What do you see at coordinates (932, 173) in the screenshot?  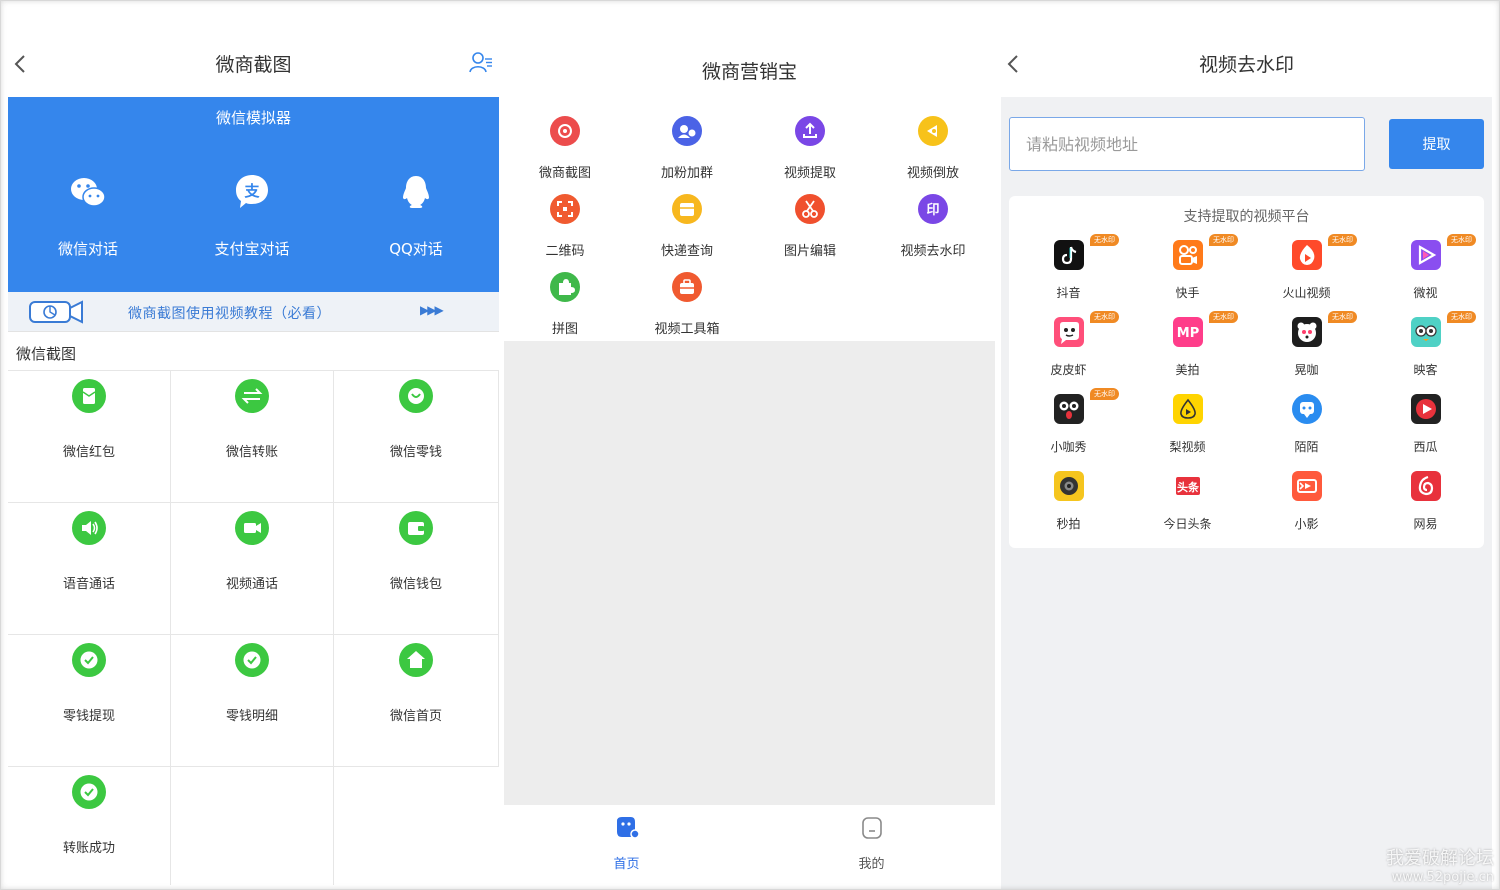 I see `tool-label: 视频倒放` at bounding box center [932, 173].